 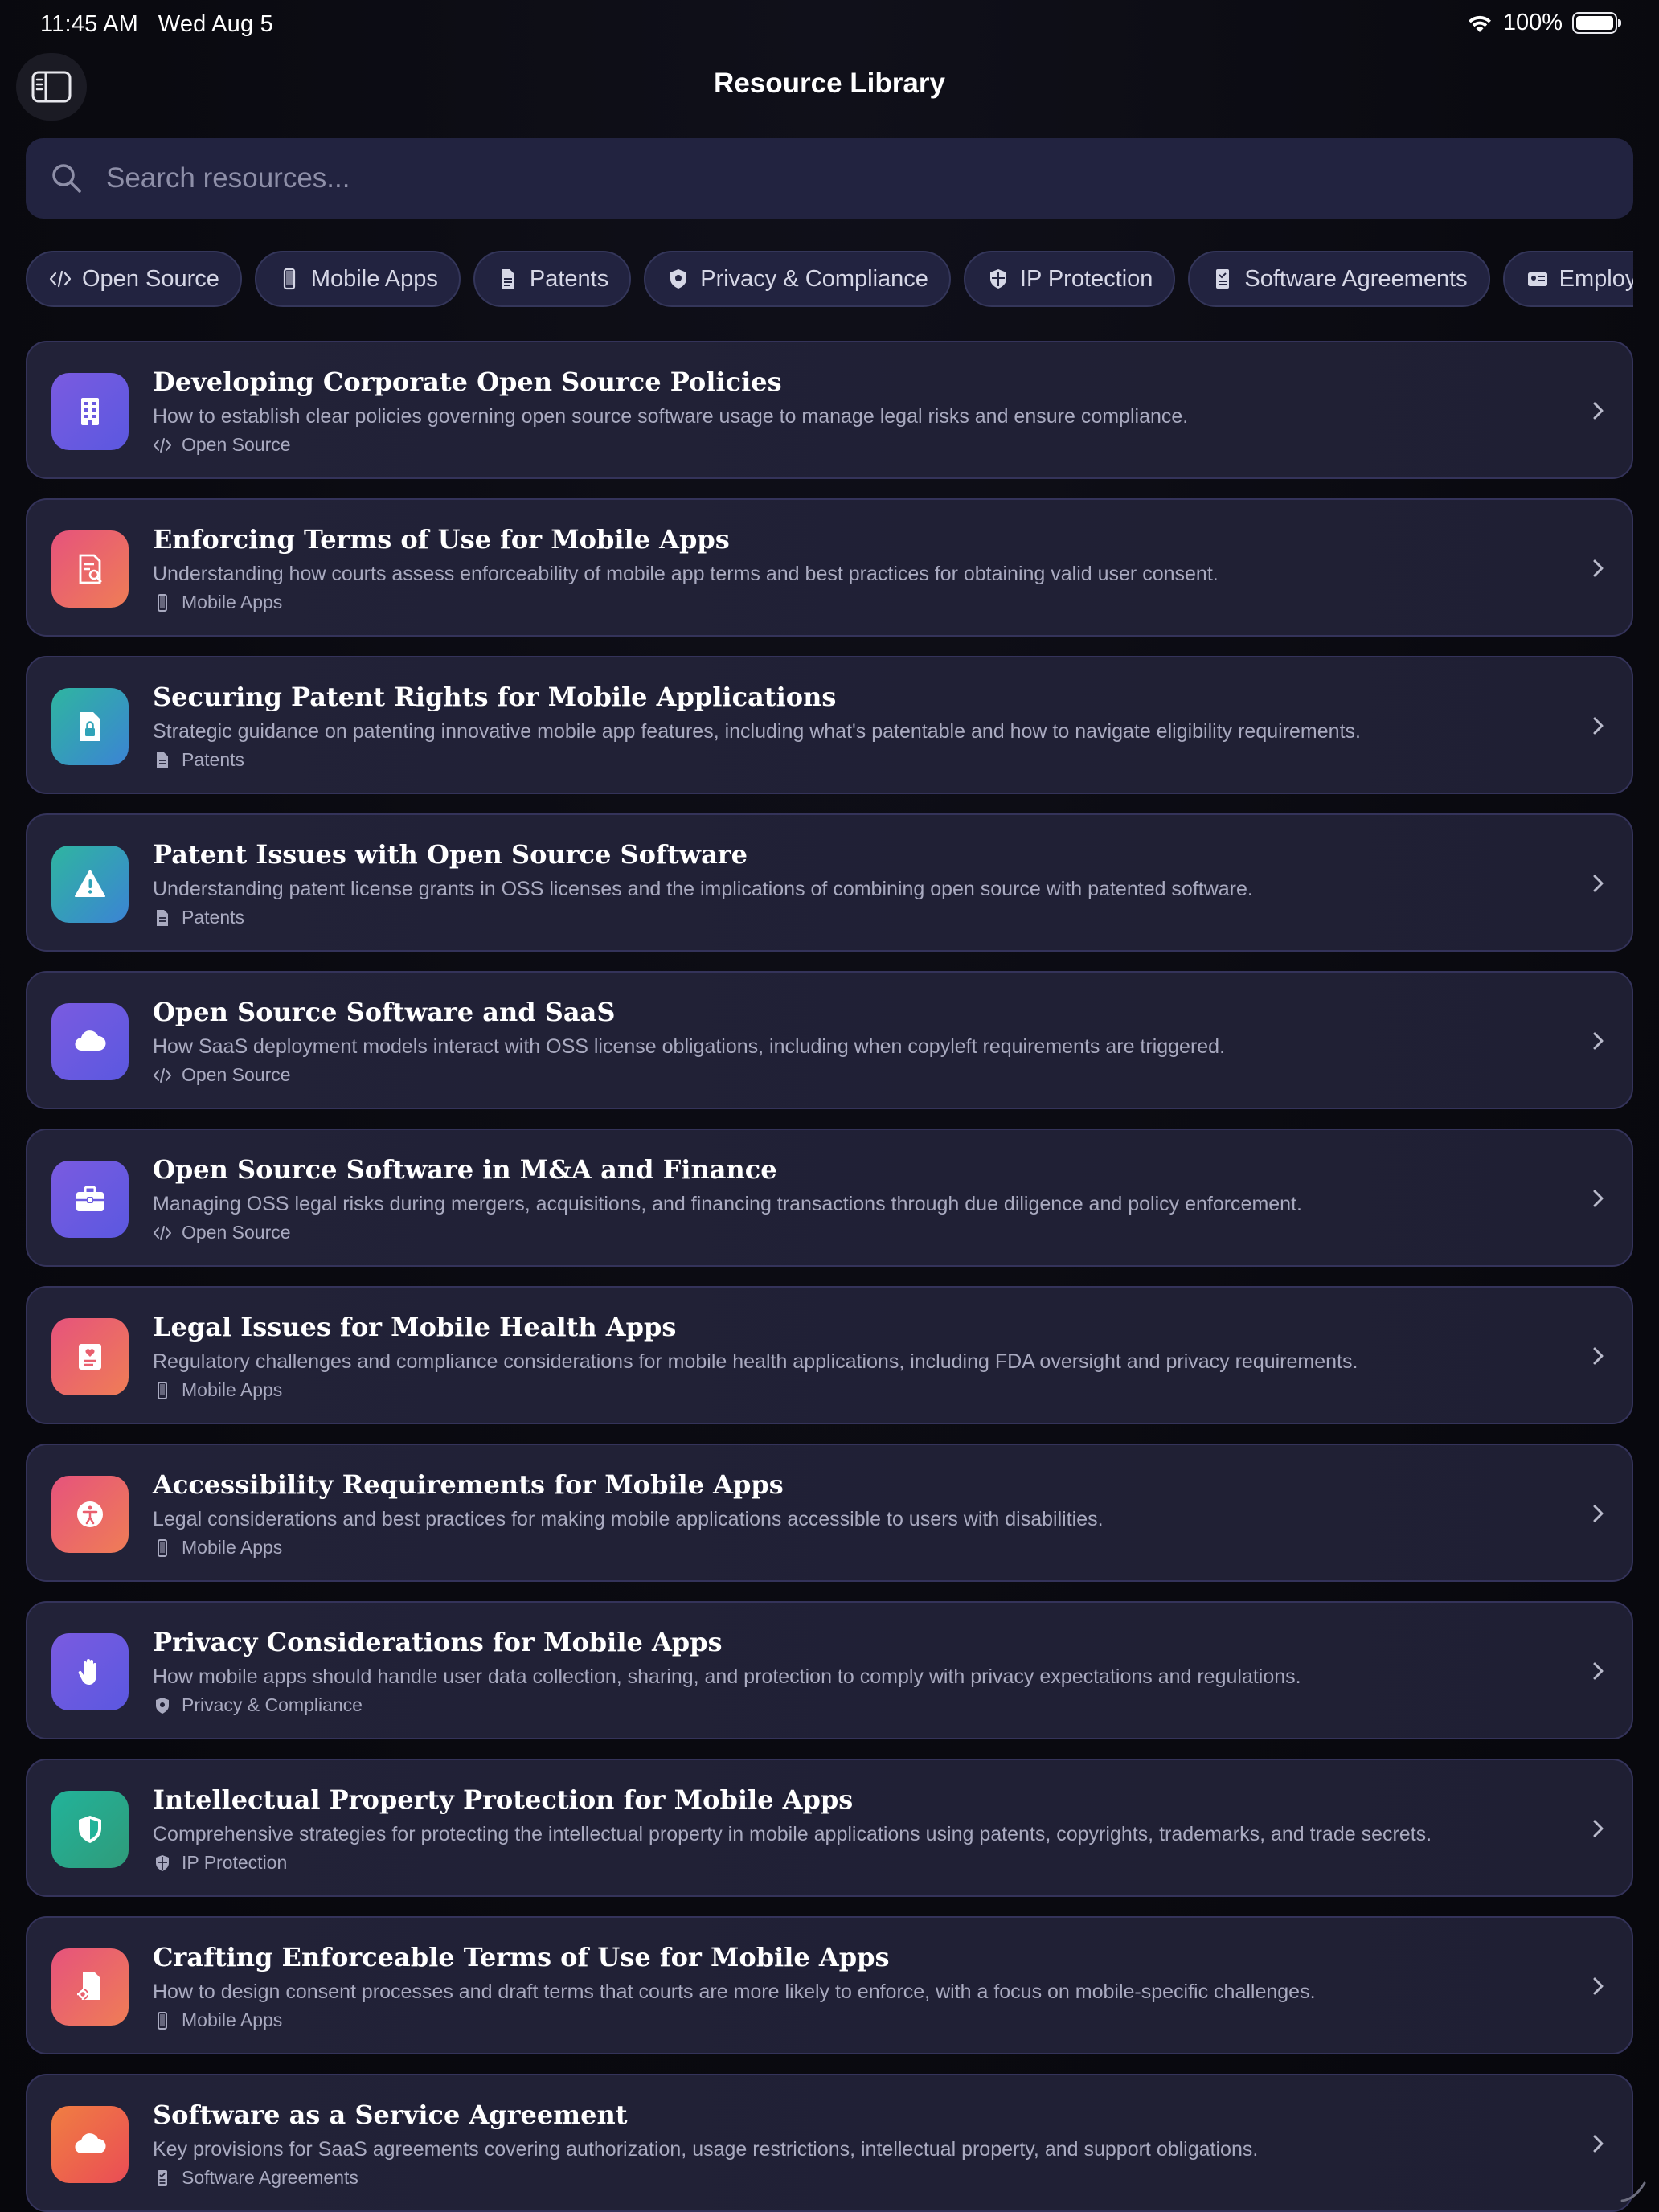 I want to click on search-icon, so click(x=66, y=178).